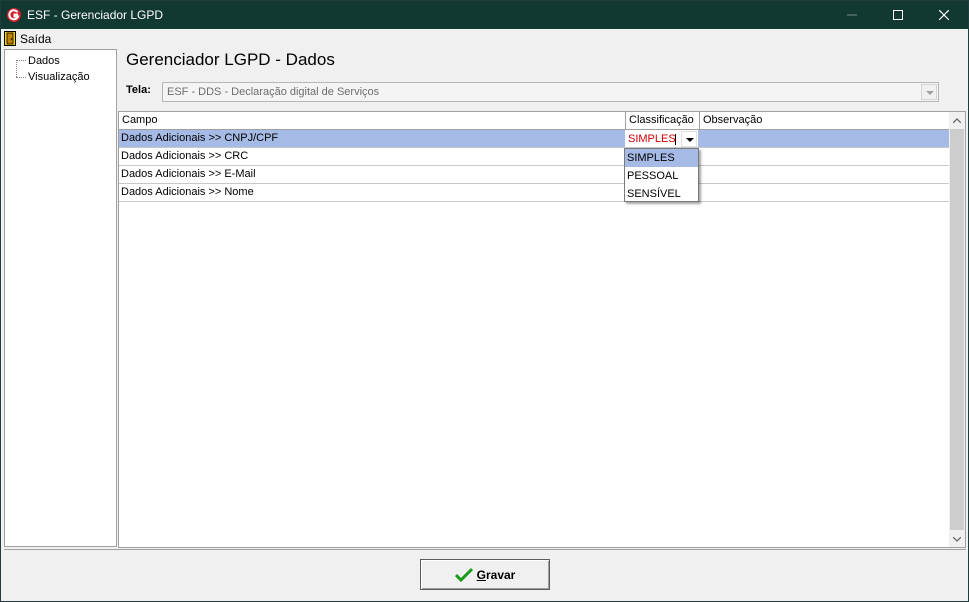  I want to click on text-caret, so click(675, 139).